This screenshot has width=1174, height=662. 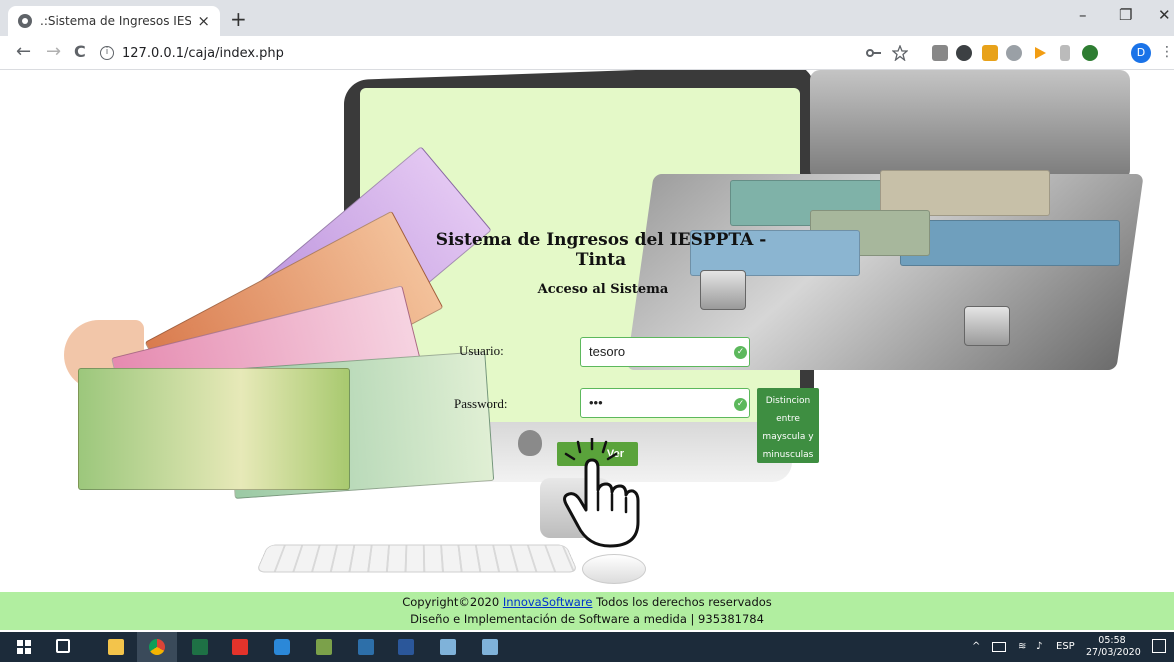 I want to click on briefcase-lock, so click(x=987, y=326).